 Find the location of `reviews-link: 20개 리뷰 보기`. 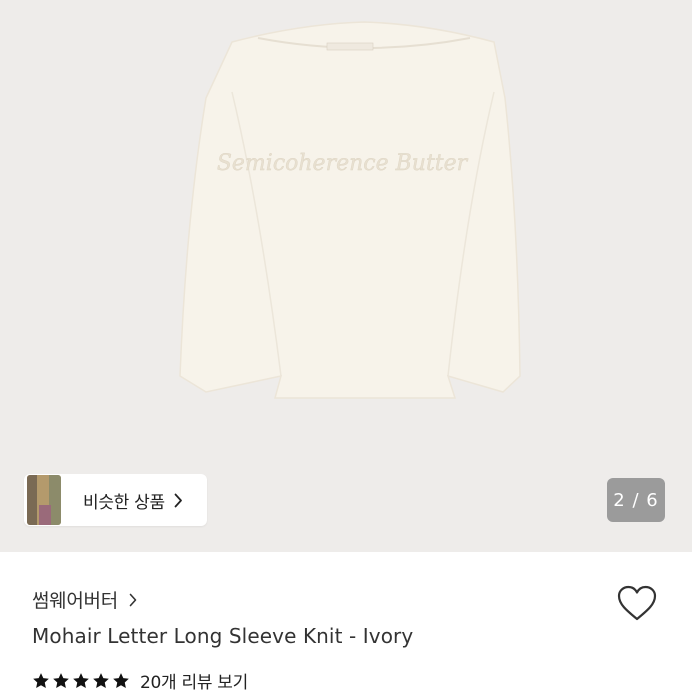

reviews-link: 20개 리뷰 보기 is located at coordinates (140, 680).